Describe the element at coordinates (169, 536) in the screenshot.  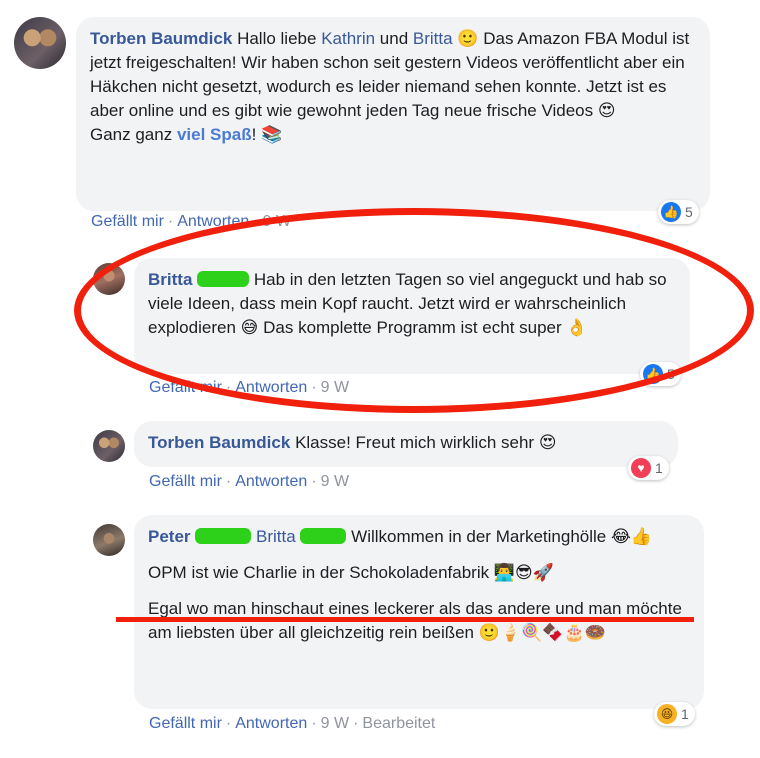
I see `author-name: Peter` at that location.